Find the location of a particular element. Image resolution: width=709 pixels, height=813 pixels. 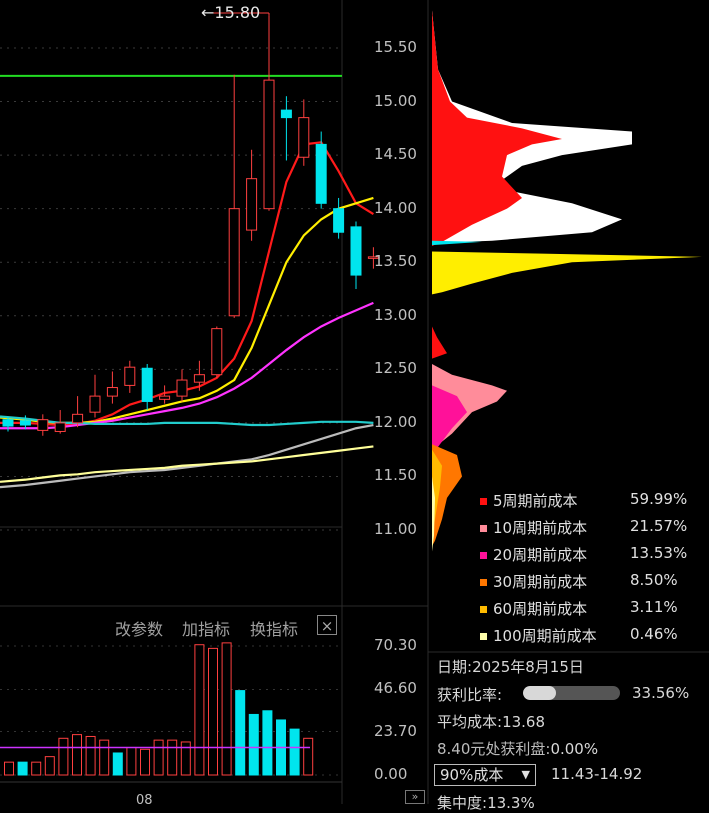

legend-percent: 59.99% is located at coordinates (659, 499).